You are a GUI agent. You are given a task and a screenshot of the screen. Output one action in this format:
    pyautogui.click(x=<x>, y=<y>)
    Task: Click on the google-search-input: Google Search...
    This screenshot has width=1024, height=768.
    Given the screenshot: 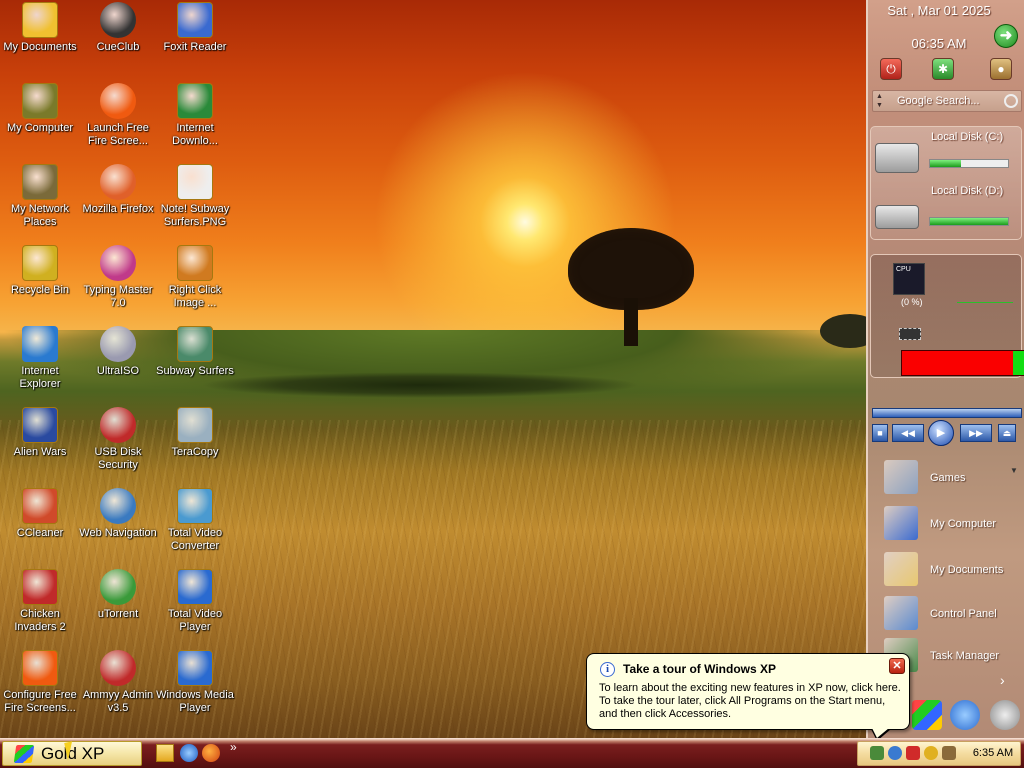 What is the action you would take?
    pyautogui.click(x=947, y=101)
    